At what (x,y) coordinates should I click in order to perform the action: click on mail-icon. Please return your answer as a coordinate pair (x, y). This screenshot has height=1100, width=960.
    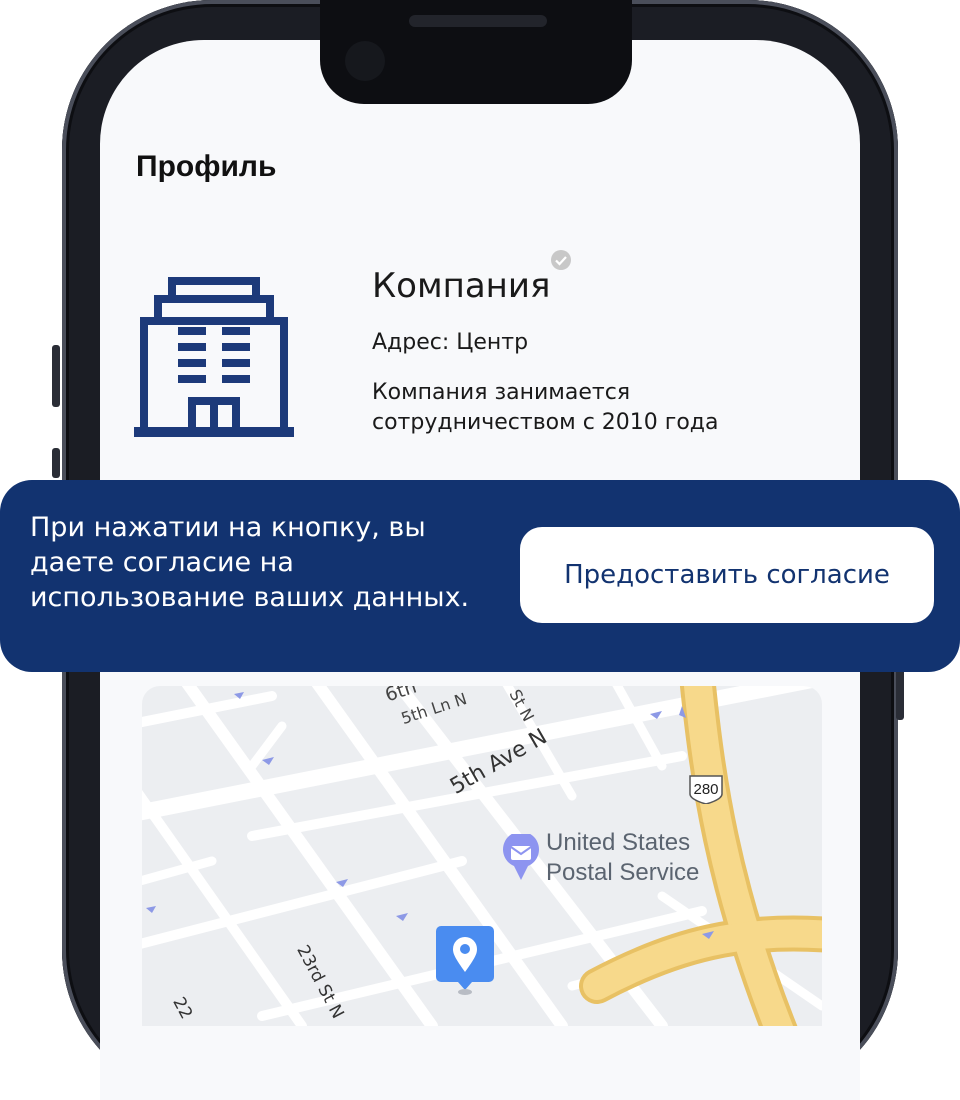
    Looking at the image, I should click on (521, 857).